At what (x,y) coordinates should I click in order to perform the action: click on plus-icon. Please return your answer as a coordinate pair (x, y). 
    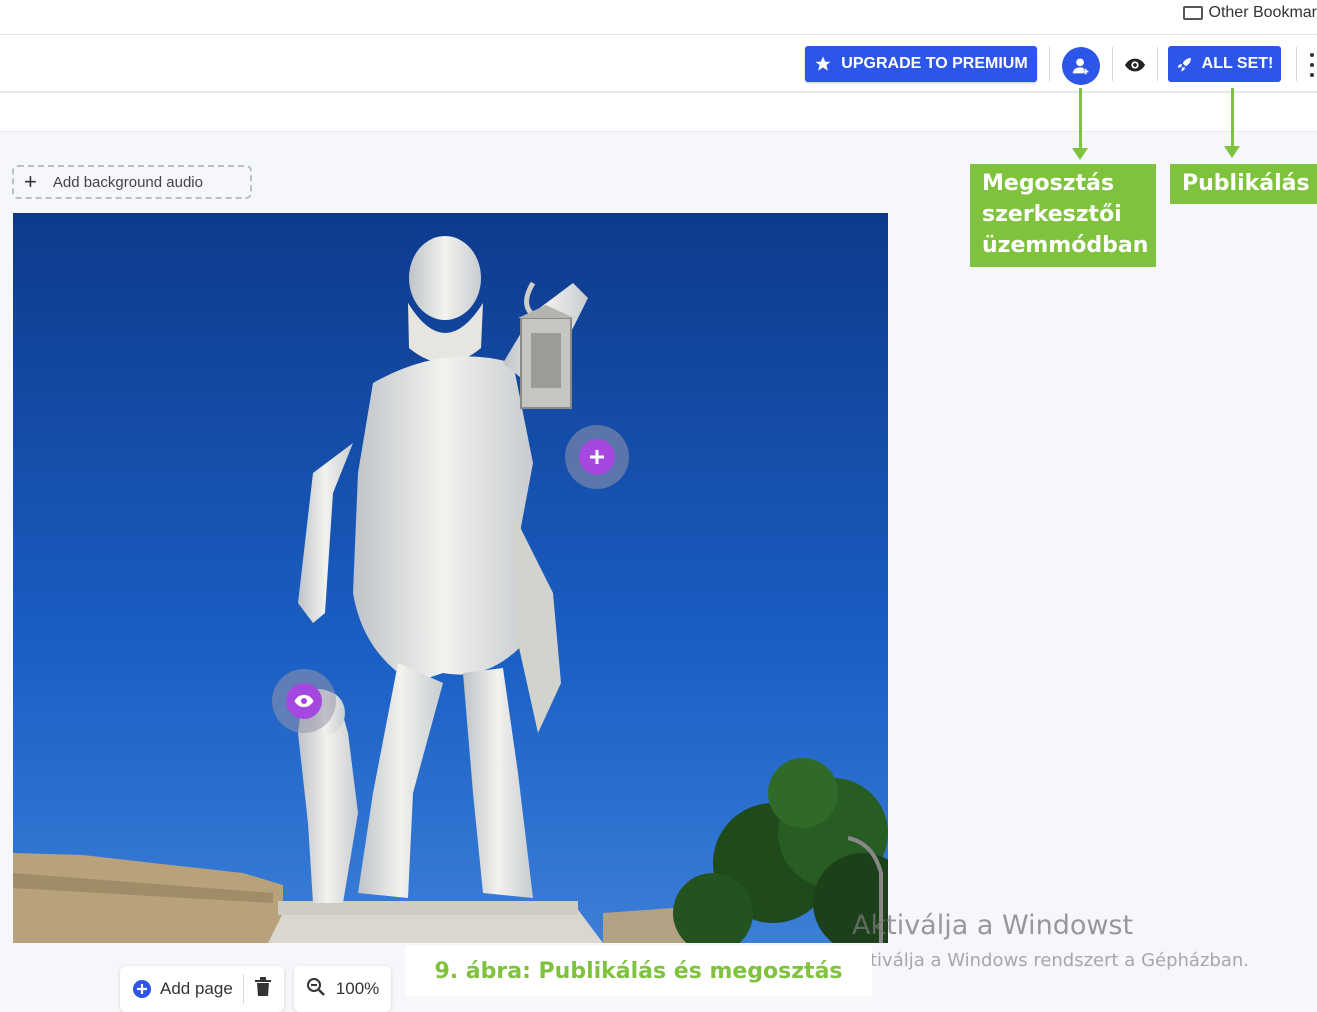
    Looking at the image, I should click on (597, 457).